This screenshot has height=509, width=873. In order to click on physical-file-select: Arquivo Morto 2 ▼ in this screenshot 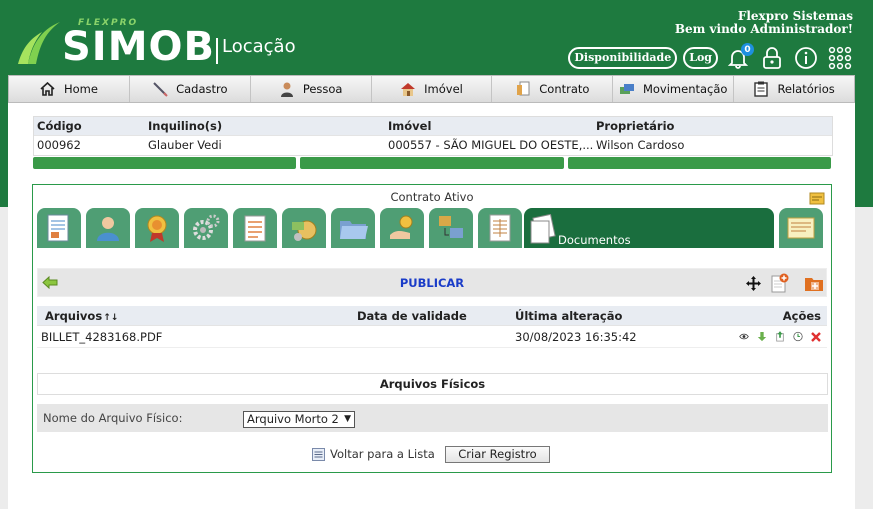, I will do `click(299, 419)`.